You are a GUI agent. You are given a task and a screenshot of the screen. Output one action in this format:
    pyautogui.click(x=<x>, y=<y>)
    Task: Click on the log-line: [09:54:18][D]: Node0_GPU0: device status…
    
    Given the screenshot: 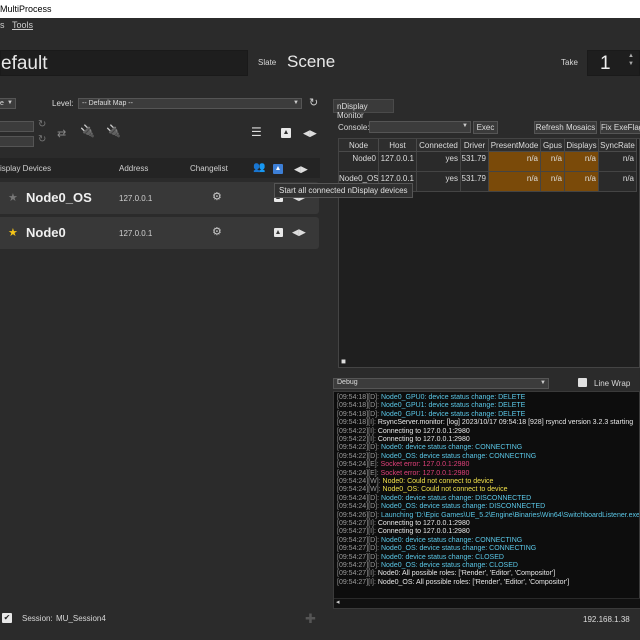 What is the action you would take?
    pyautogui.click(x=431, y=397)
    